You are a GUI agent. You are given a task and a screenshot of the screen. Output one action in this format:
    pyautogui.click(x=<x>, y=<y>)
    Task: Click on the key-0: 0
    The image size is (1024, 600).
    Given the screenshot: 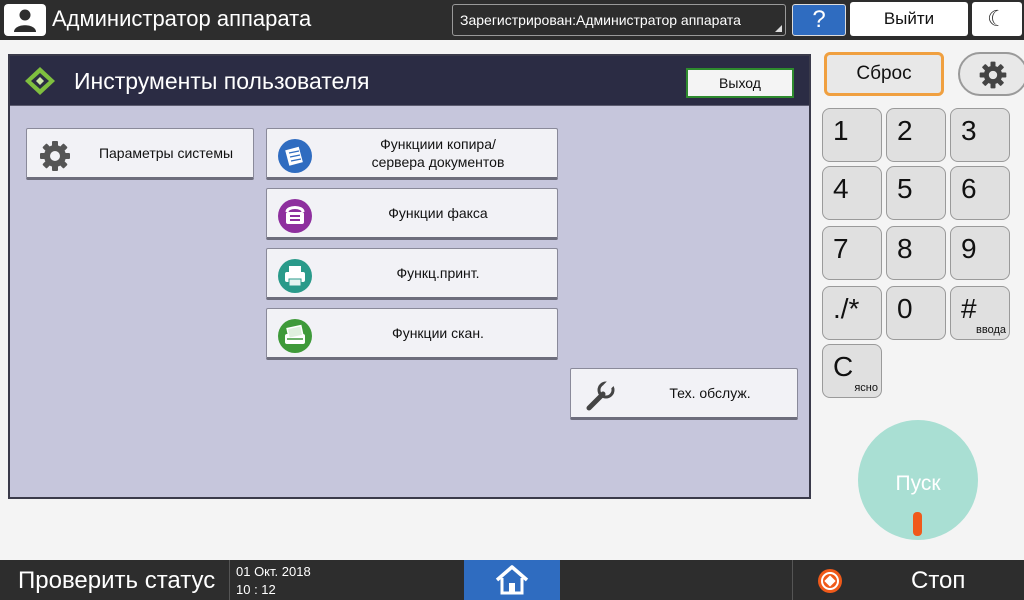 What is the action you would take?
    pyautogui.click(x=916, y=313)
    